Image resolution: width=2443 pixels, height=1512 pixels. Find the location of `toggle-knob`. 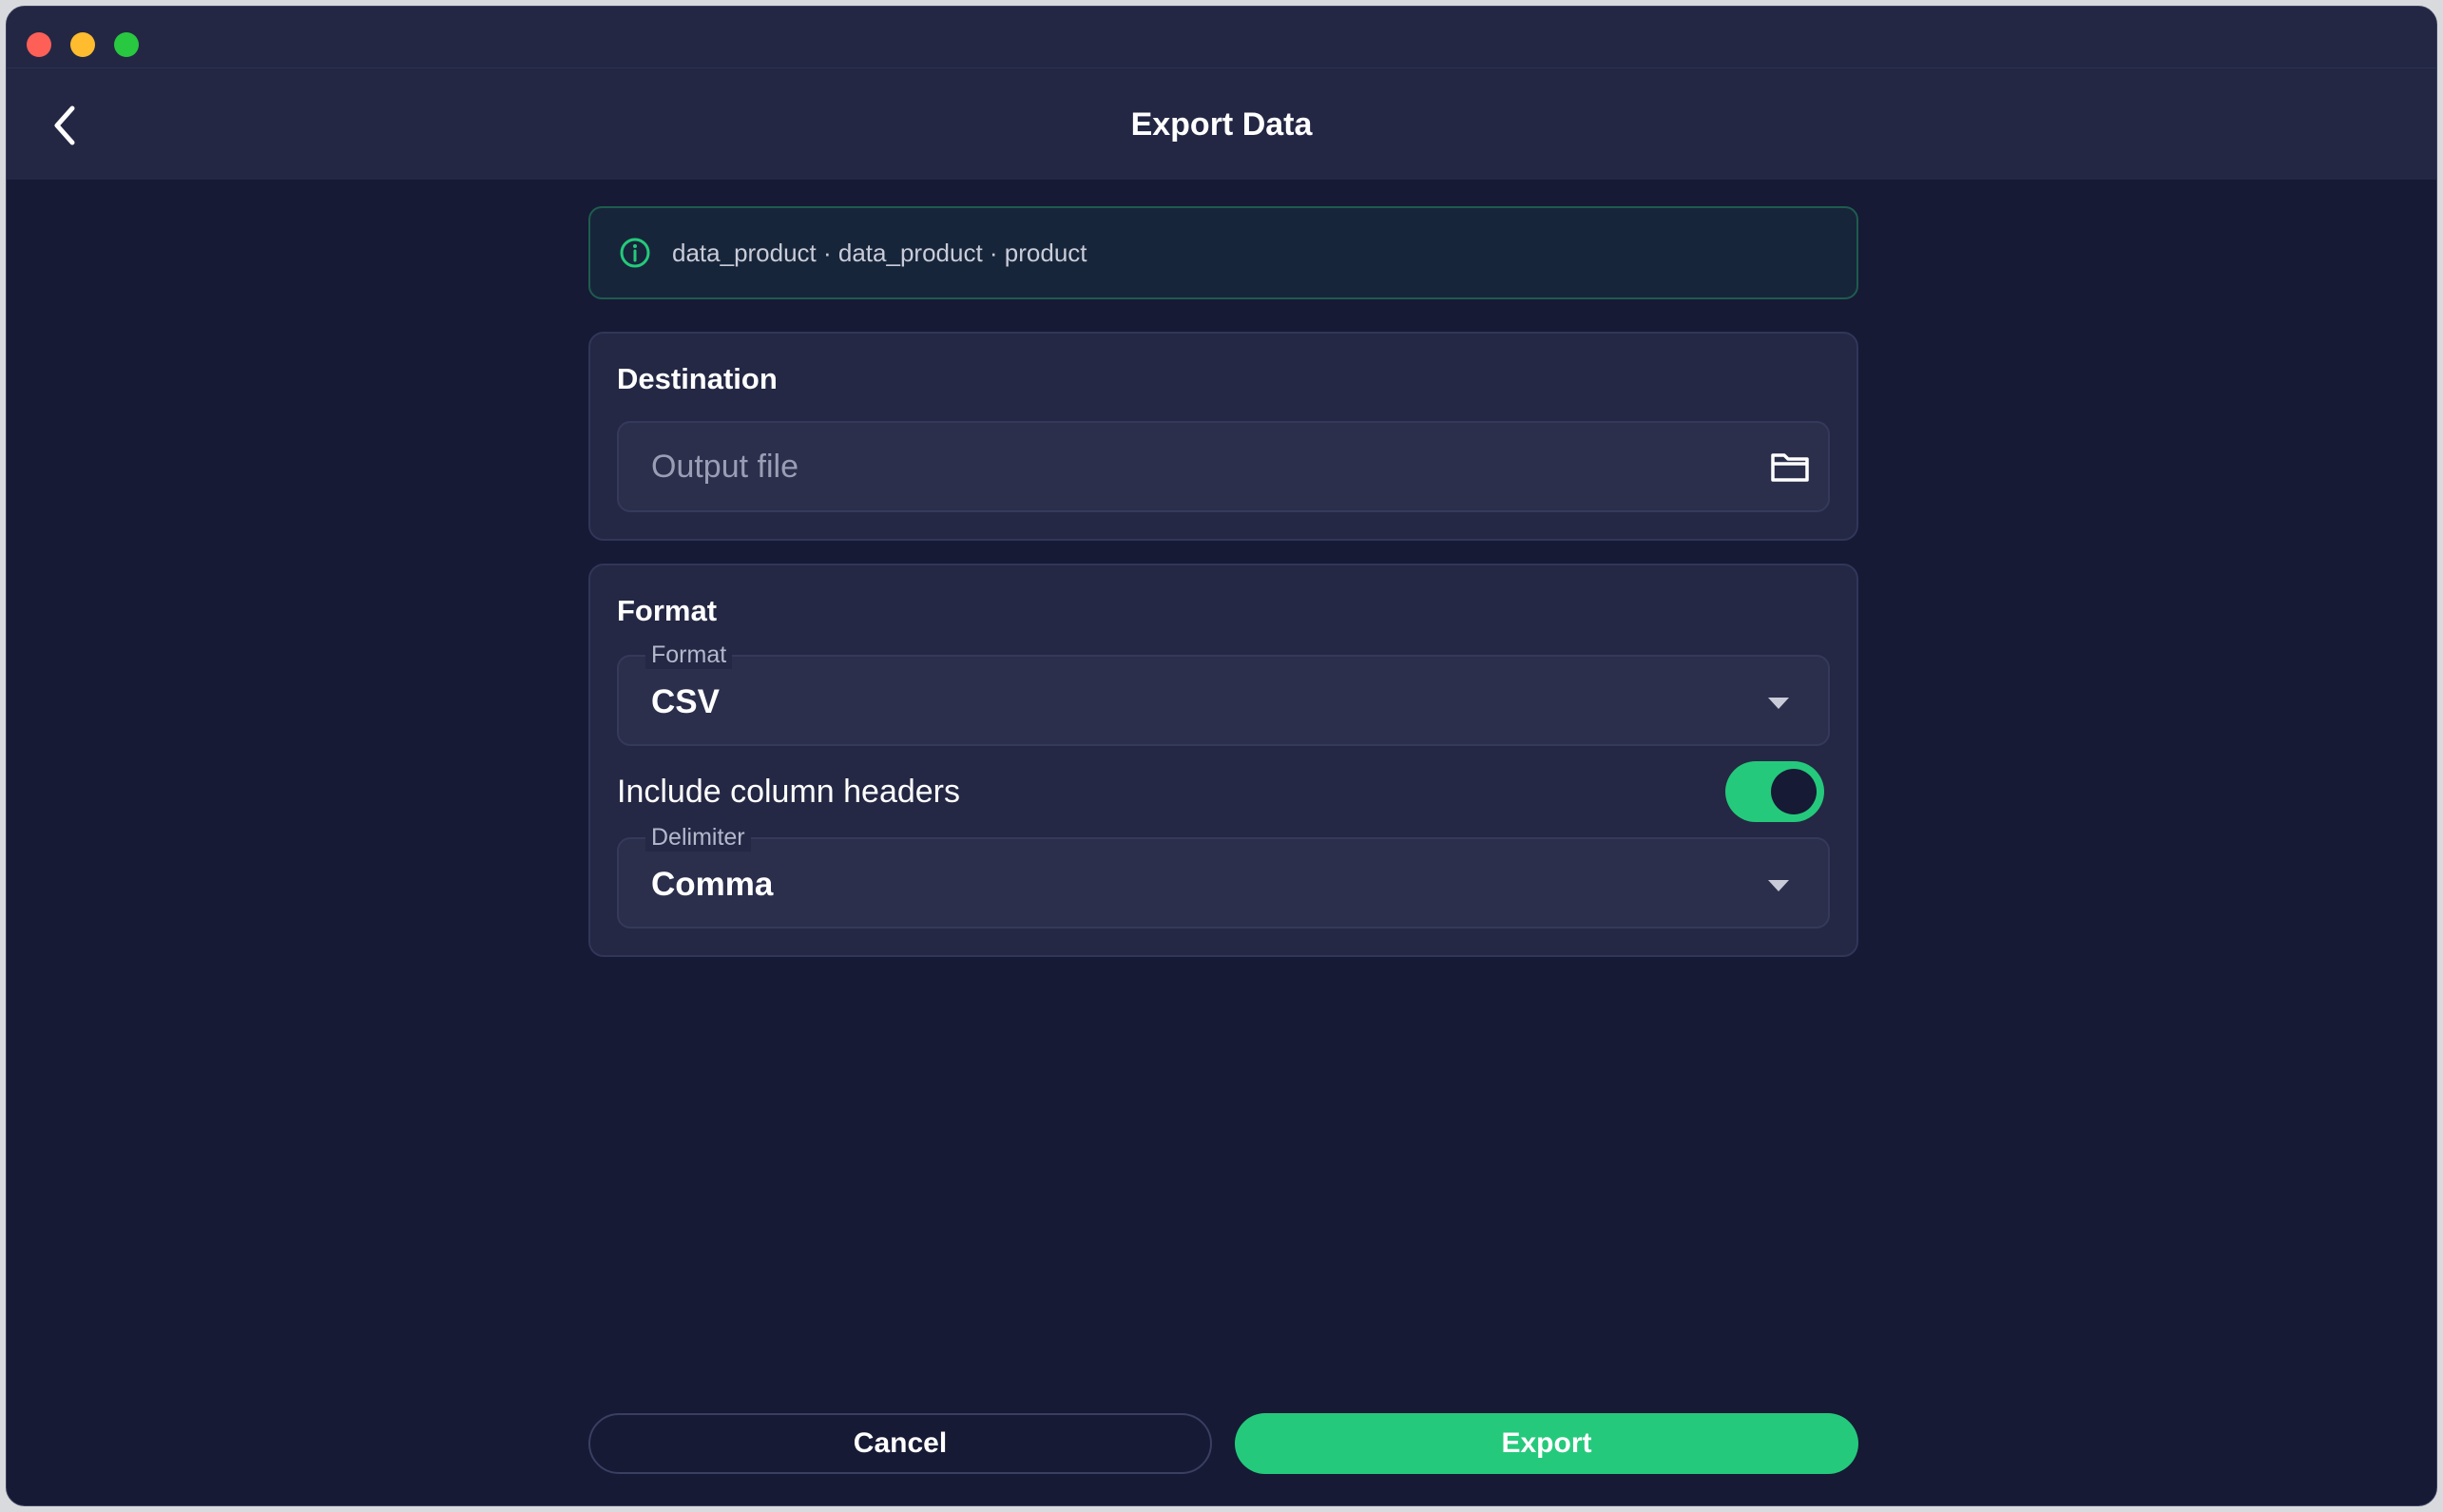

toggle-knob is located at coordinates (1794, 791).